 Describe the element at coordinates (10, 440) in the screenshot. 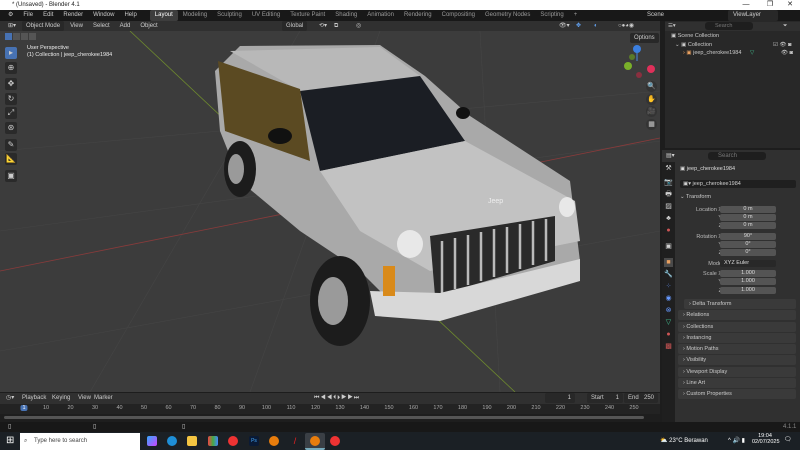

I see `windows-start-icon: ⊞` at that location.